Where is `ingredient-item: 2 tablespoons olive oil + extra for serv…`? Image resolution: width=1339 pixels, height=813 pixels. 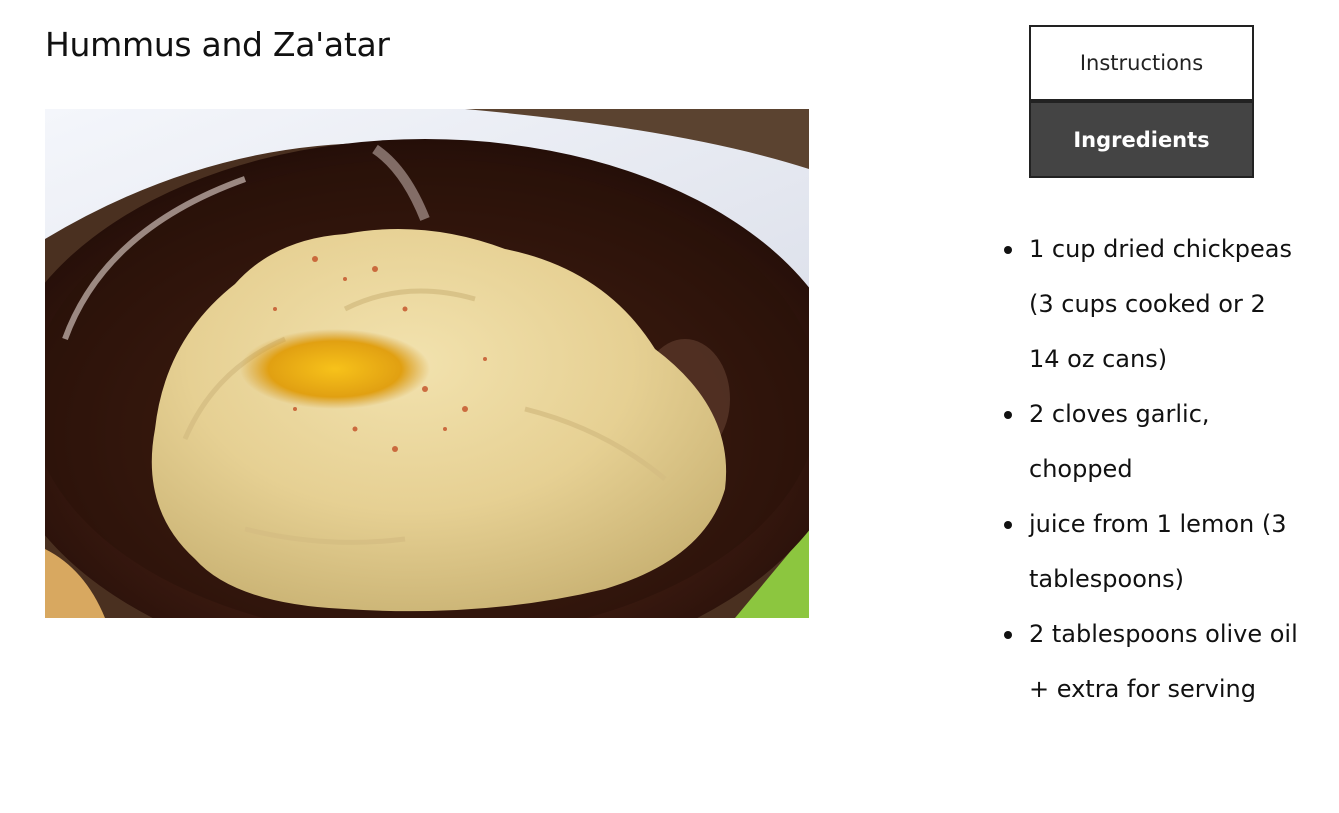
ingredient-item: 2 tablespoons olive oil + extra for serv… is located at coordinates (1151, 662).